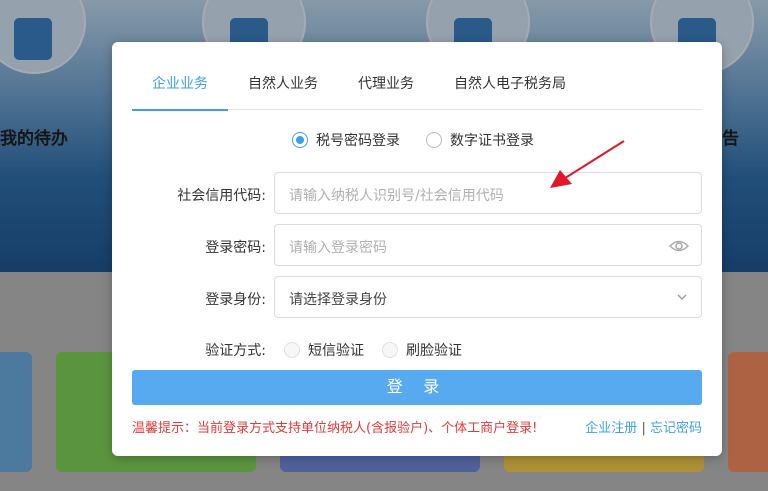 The width and height of the screenshot is (768, 491). What do you see at coordinates (338, 248) in the screenshot?
I see `password-placeholder: 请输入登录密码` at bounding box center [338, 248].